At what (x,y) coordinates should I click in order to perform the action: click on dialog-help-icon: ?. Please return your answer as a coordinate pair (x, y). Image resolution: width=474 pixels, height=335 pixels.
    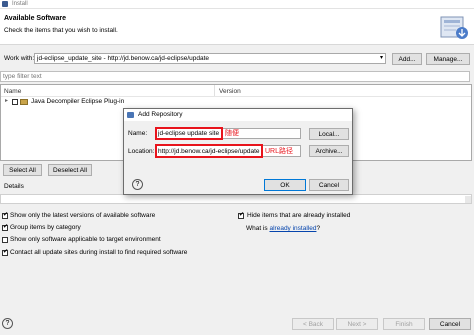
    Looking at the image, I should click on (137, 184).